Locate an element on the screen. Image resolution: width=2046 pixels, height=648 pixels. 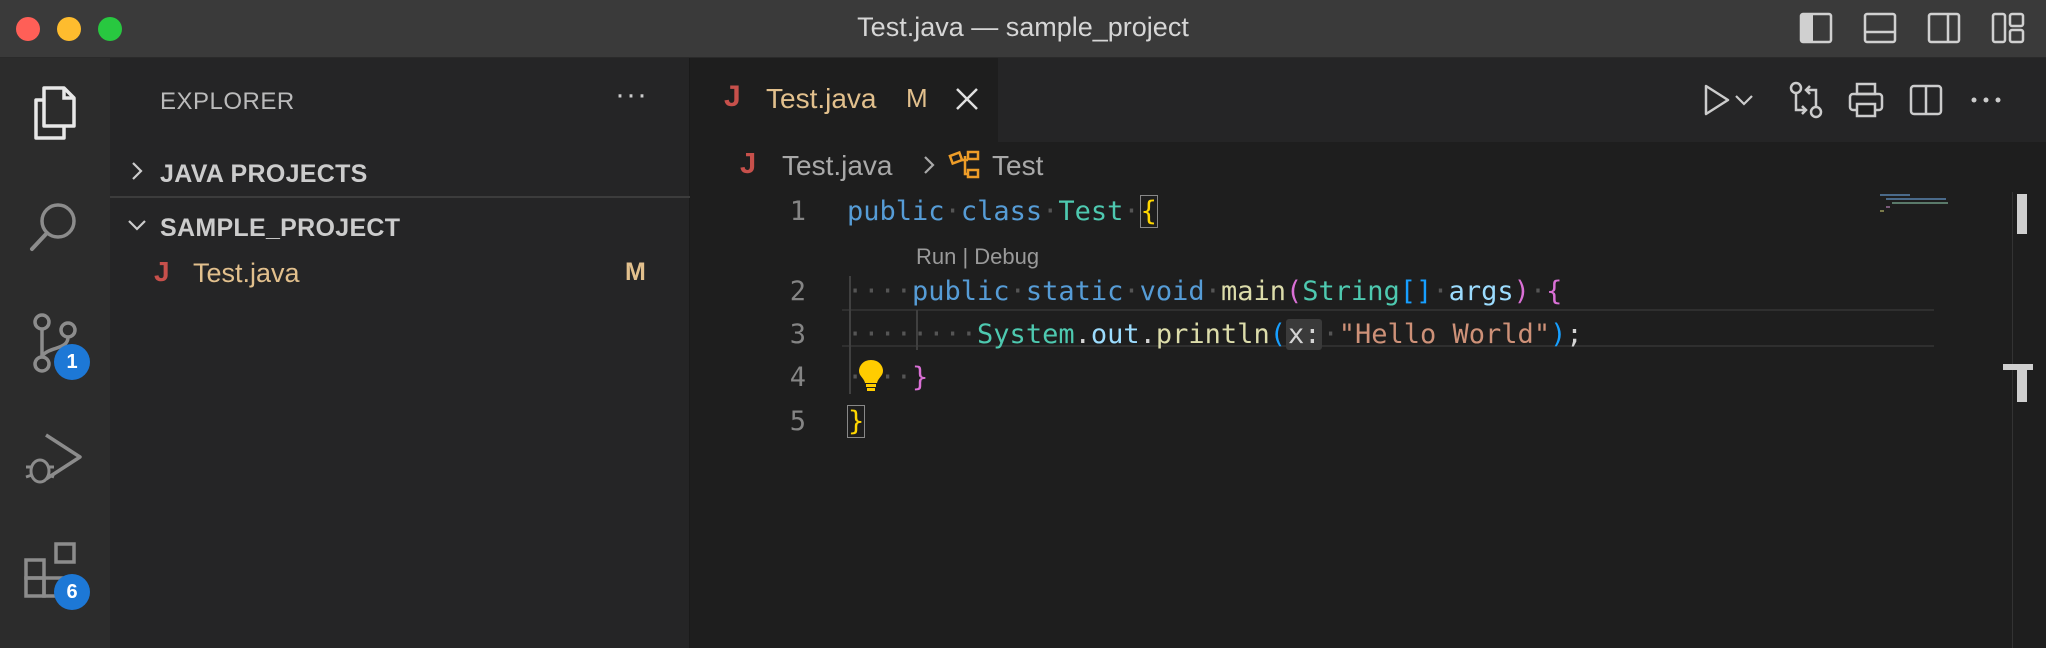
file-name: Test.java is located at coordinates (246, 273).